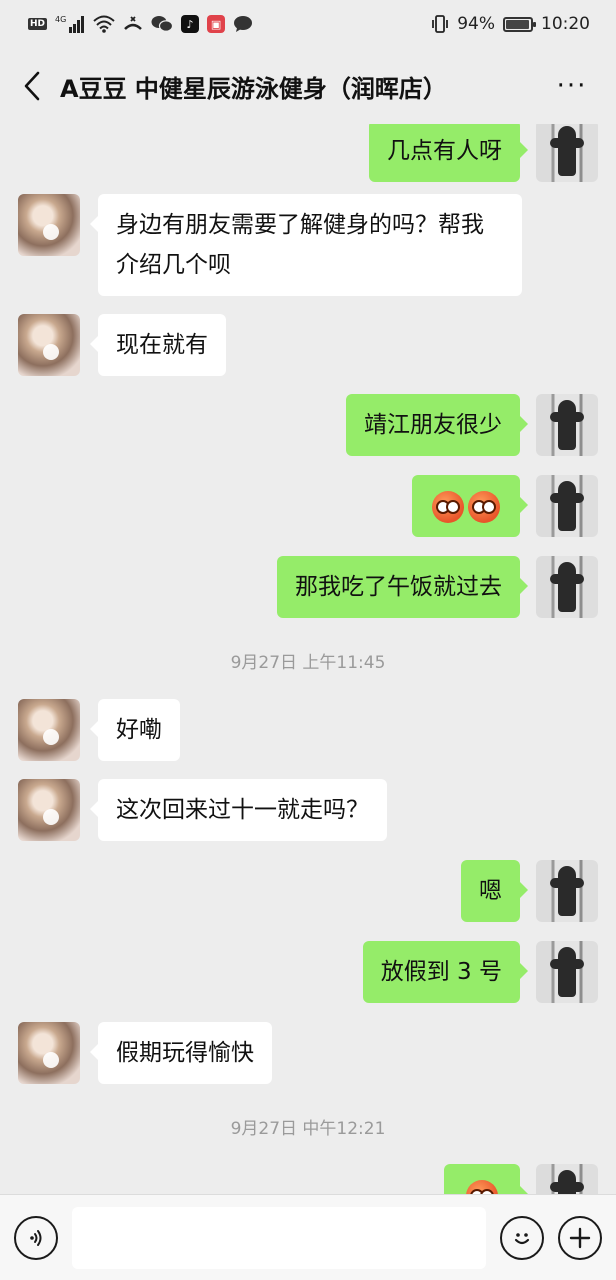  I want to click on tiktok-icon: ♪, so click(190, 24).